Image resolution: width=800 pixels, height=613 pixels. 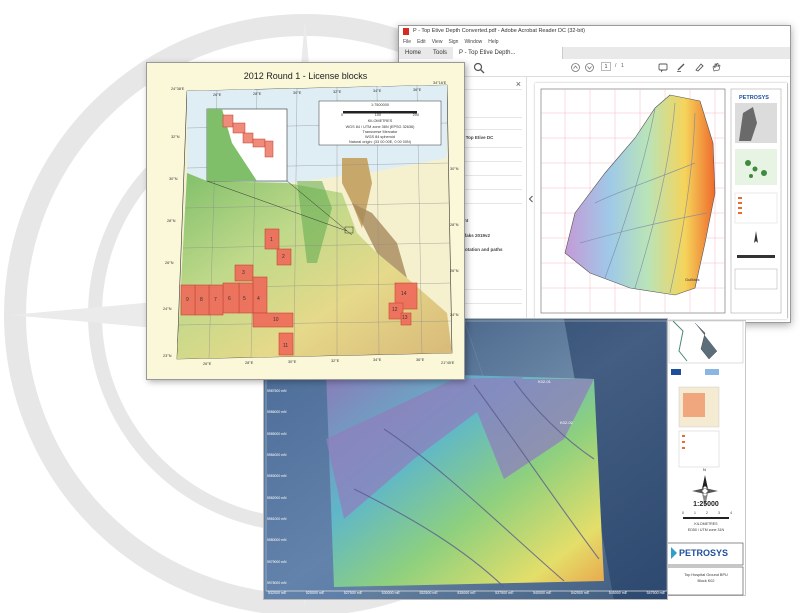 I want to click on tab-home: Home, so click(x=413, y=53).